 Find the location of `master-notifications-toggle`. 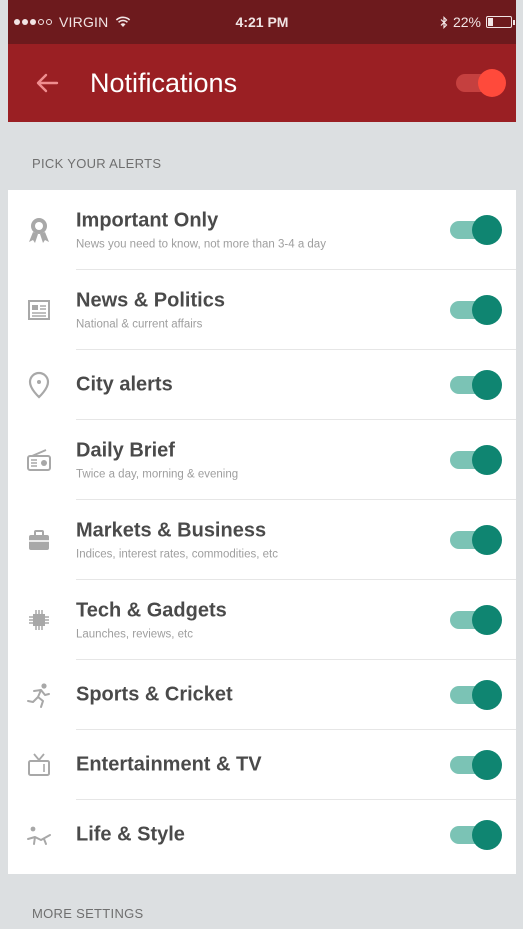

master-notifications-toggle is located at coordinates (481, 83).